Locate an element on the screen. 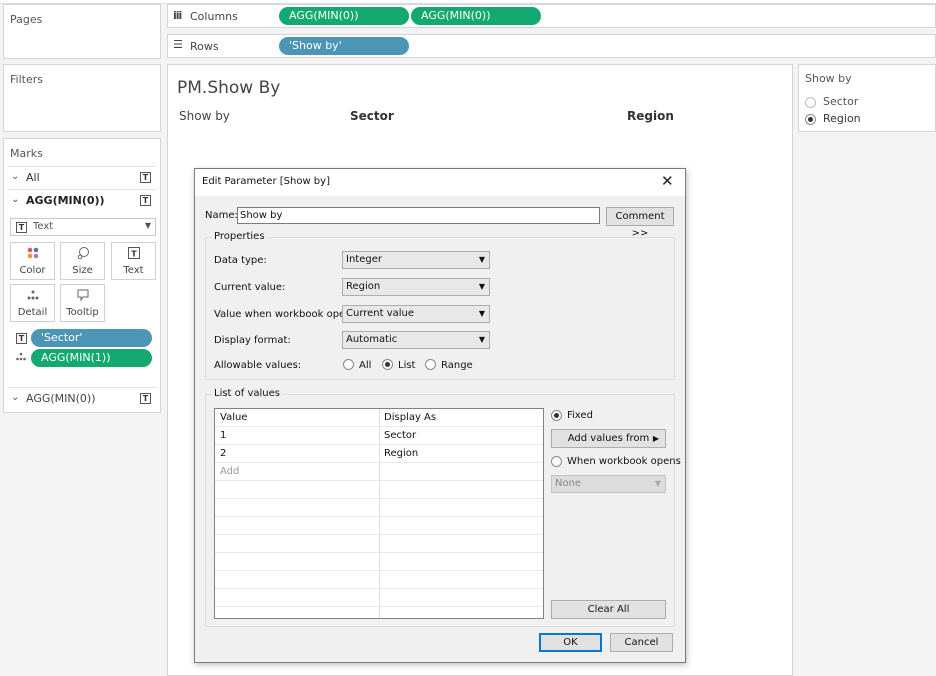 This screenshot has height=676, width=936. allowable-all-label: All is located at coordinates (365, 365).